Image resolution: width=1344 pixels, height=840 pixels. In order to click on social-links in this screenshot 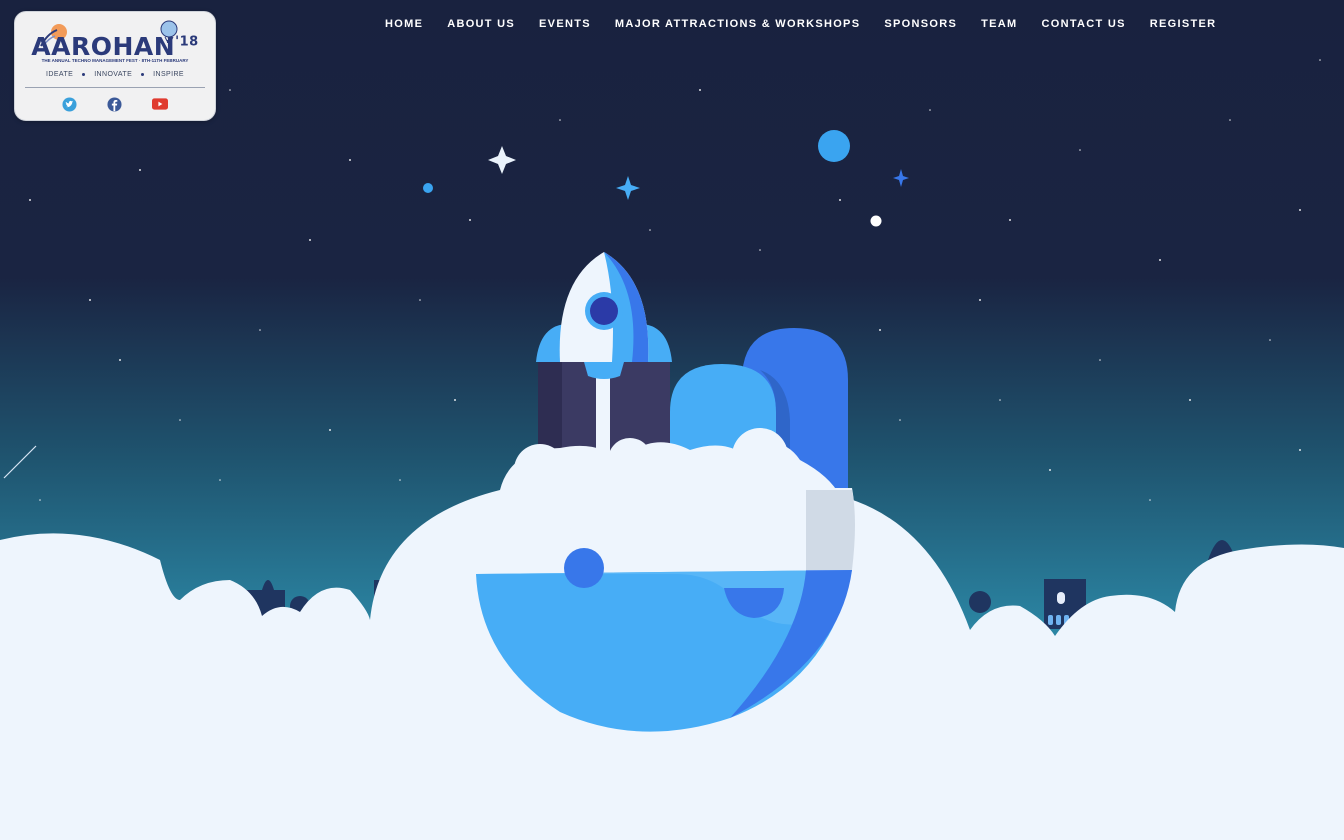, I will do `click(115, 104)`.